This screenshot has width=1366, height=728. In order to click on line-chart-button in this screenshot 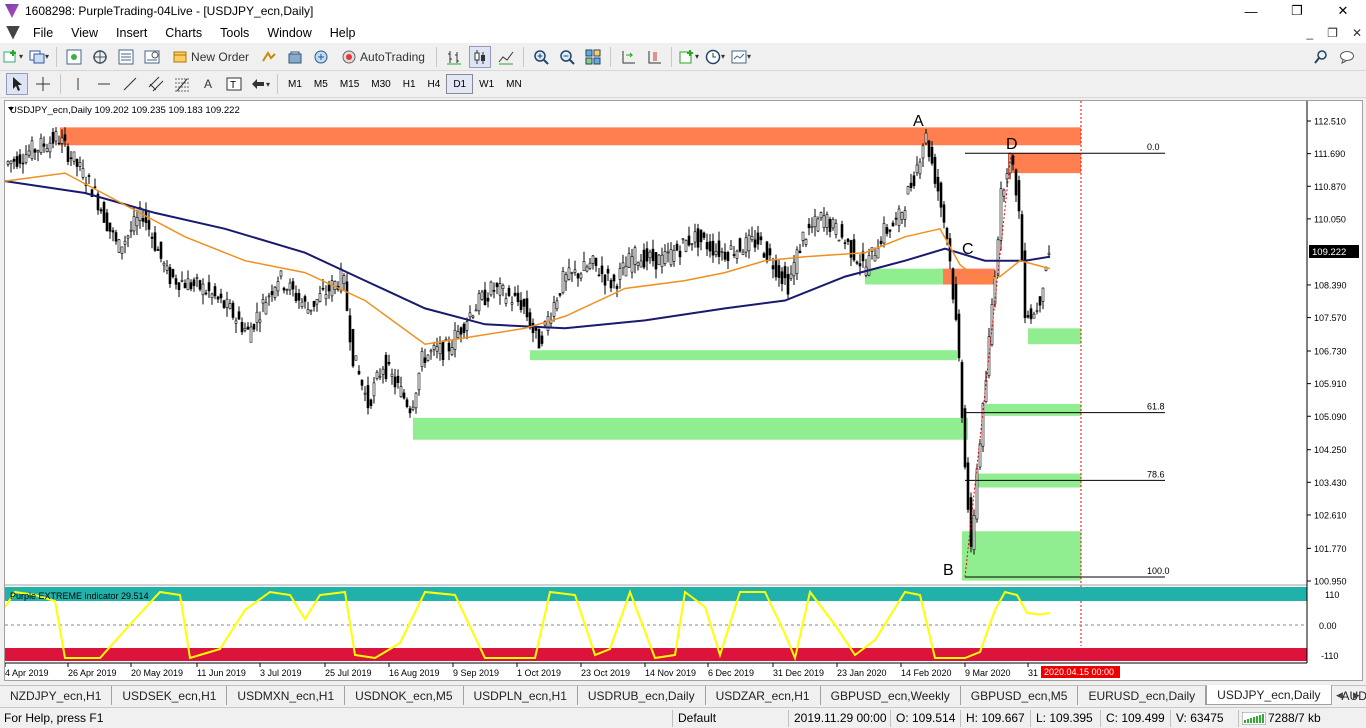, I will do `click(506, 57)`.